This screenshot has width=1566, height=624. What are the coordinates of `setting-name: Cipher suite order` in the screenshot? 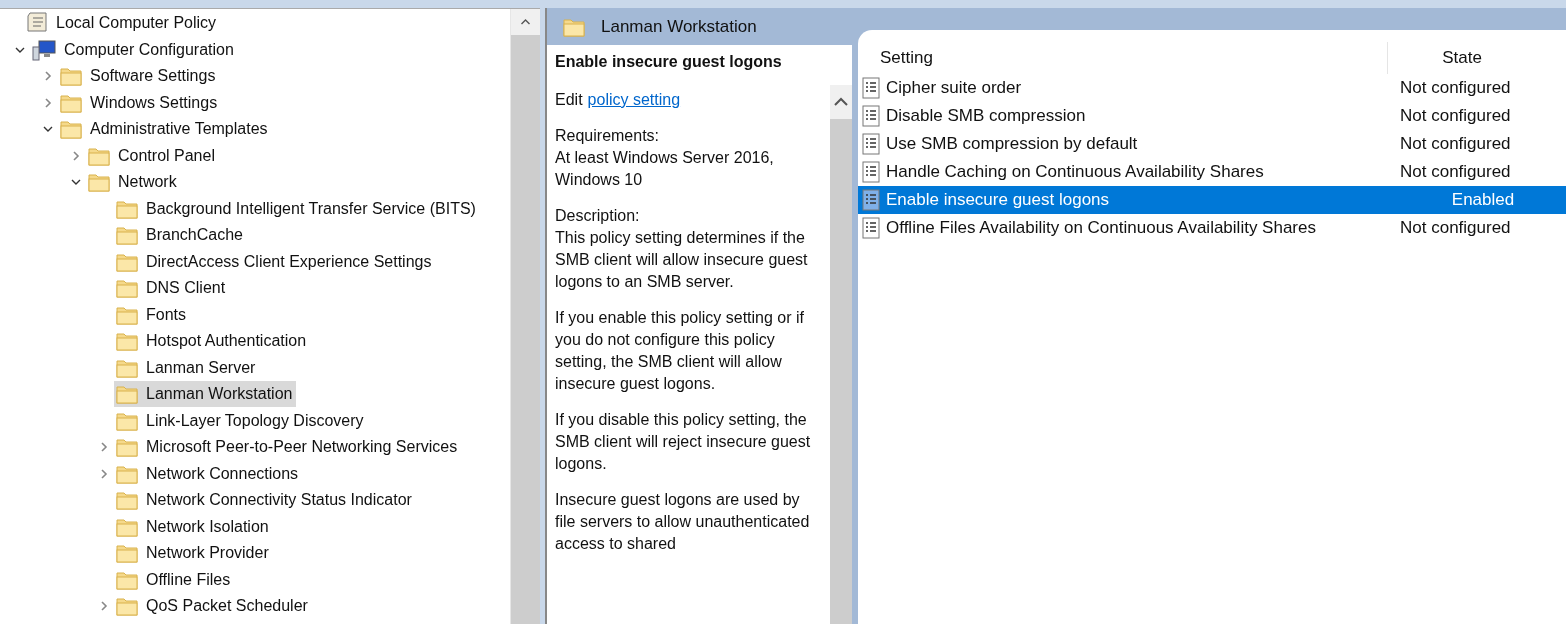 It's located at (954, 88).